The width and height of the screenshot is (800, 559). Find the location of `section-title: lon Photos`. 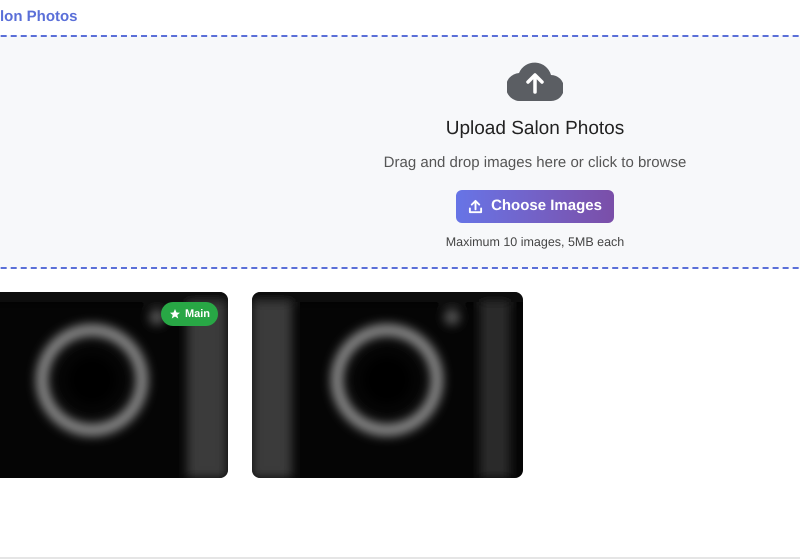

section-title: lon Photos is located at coordinates (39, 17).